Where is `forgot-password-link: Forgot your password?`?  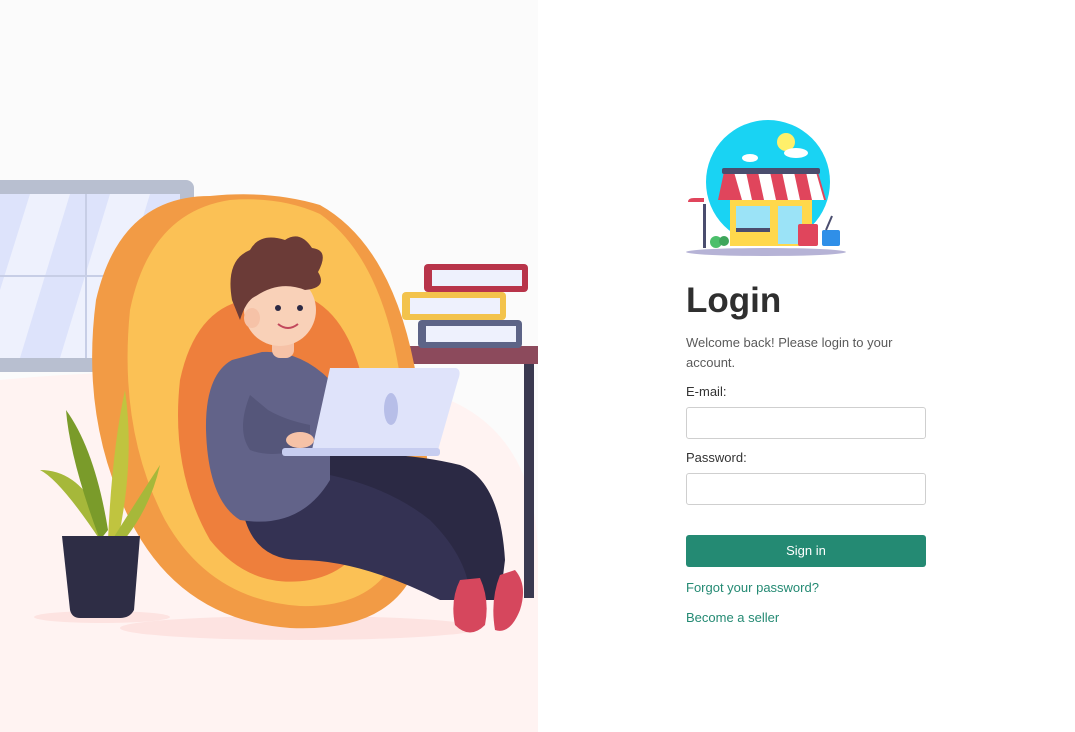 forgot-password-link: Forgot your password? is located at coordinates (806, 588).